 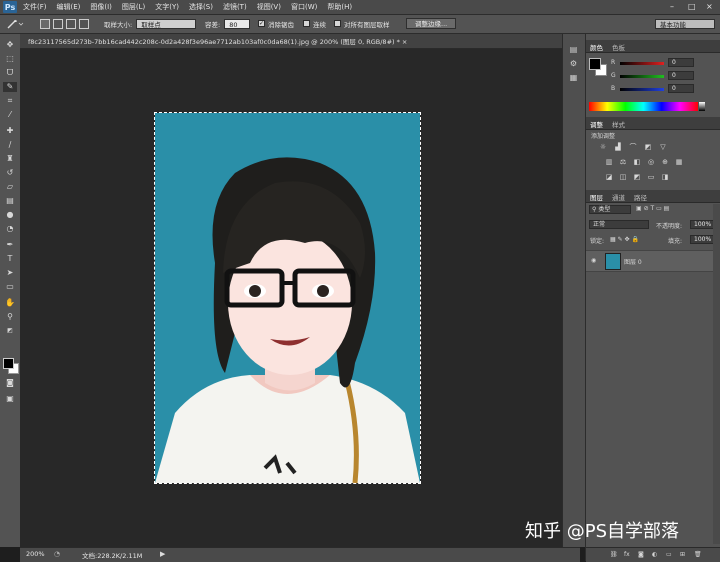 What do you see at coordinates (685, 23) in the screenshot?
I see `workspace-select: 基本功能` at bounding box center [685, 23].